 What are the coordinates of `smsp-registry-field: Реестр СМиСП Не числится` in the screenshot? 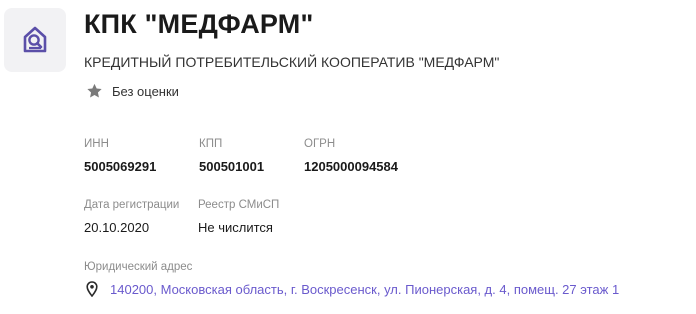 It's located at (238, 217).